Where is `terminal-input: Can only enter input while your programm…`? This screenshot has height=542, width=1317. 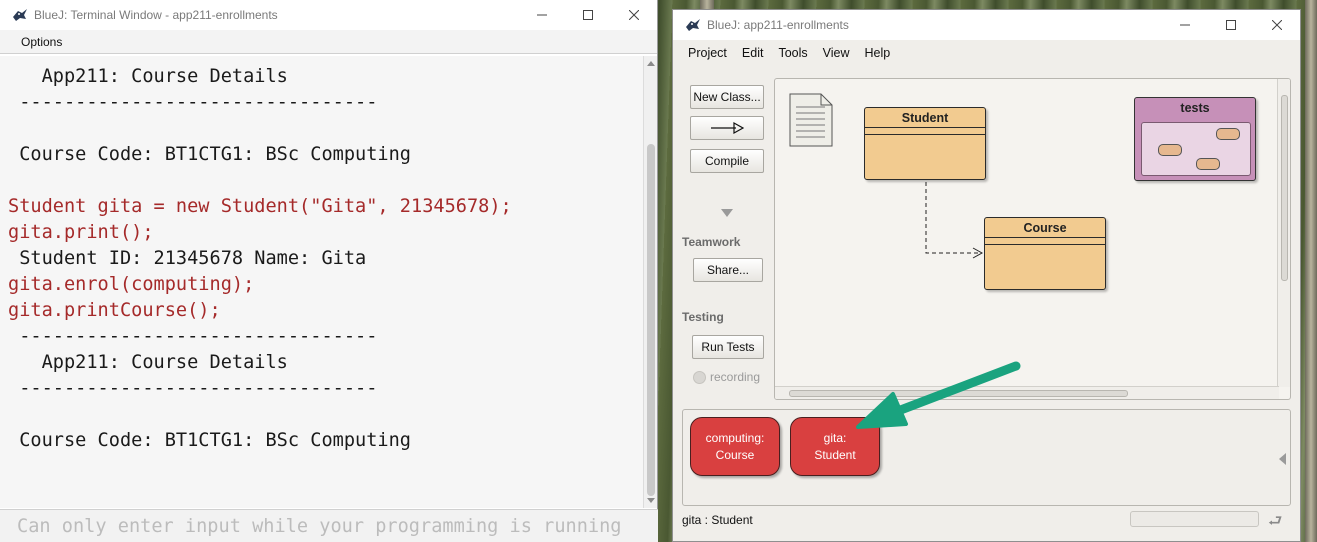 terminal-input: Can only enter input while your programm… is located at coordinates (329, 525).